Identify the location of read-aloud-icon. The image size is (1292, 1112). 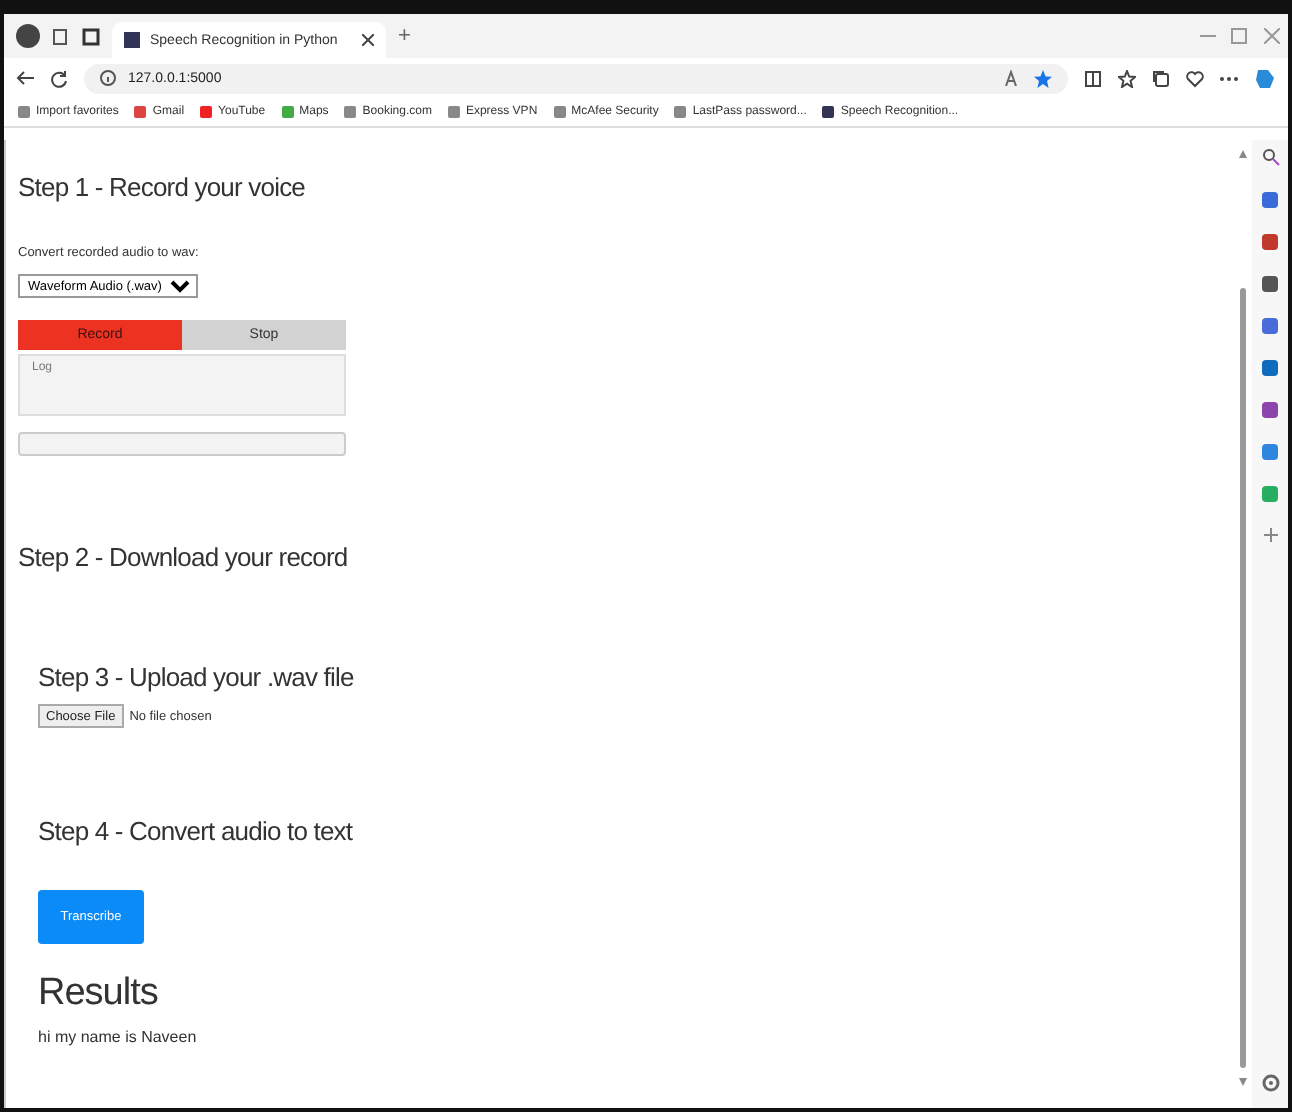
(1013, 78).